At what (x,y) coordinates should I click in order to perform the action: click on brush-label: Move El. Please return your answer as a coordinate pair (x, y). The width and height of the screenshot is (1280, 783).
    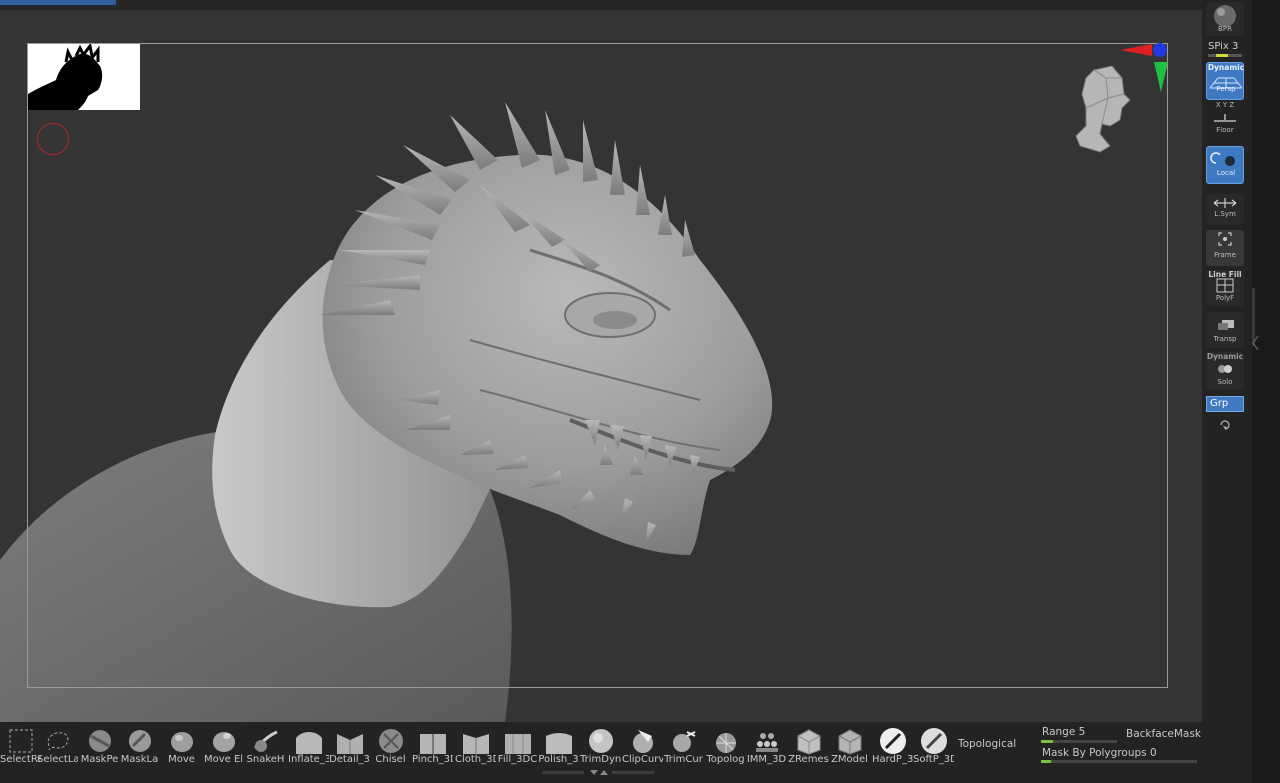
    Looking at the image, I should click on (223, 759).